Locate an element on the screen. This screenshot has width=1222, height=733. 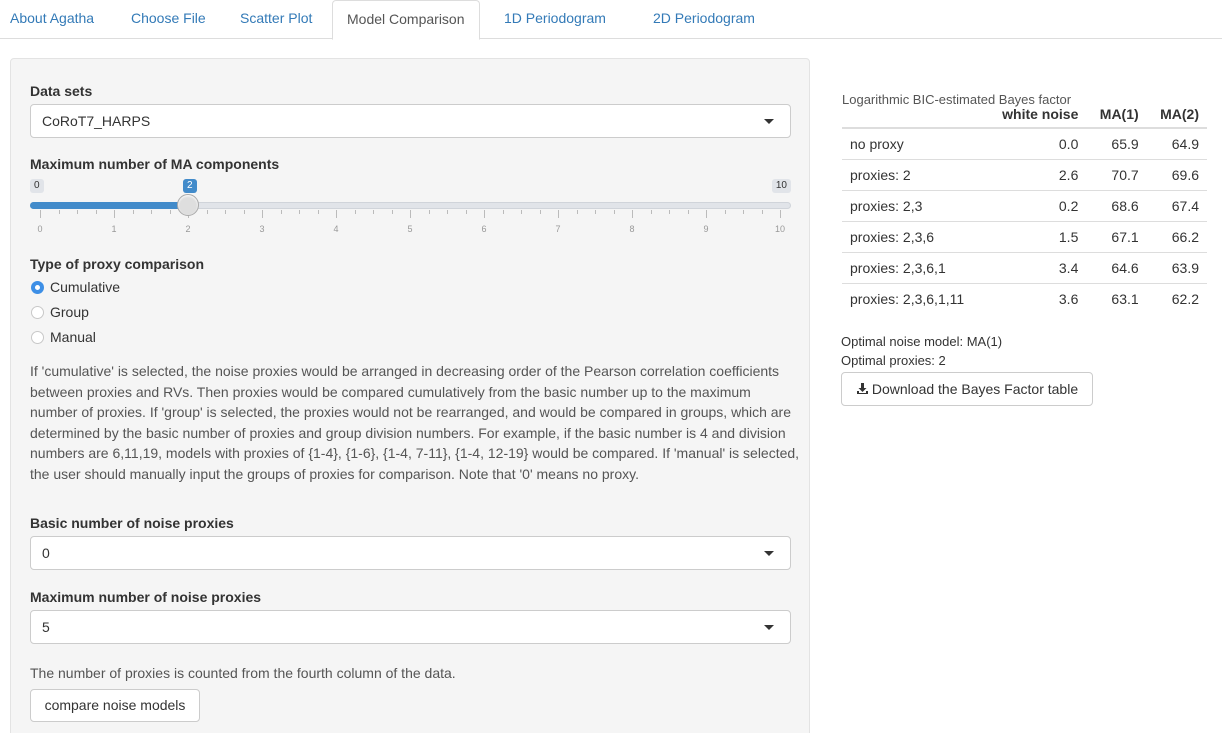
table-cell: 69.6 is located at coordinates (1176, 174).